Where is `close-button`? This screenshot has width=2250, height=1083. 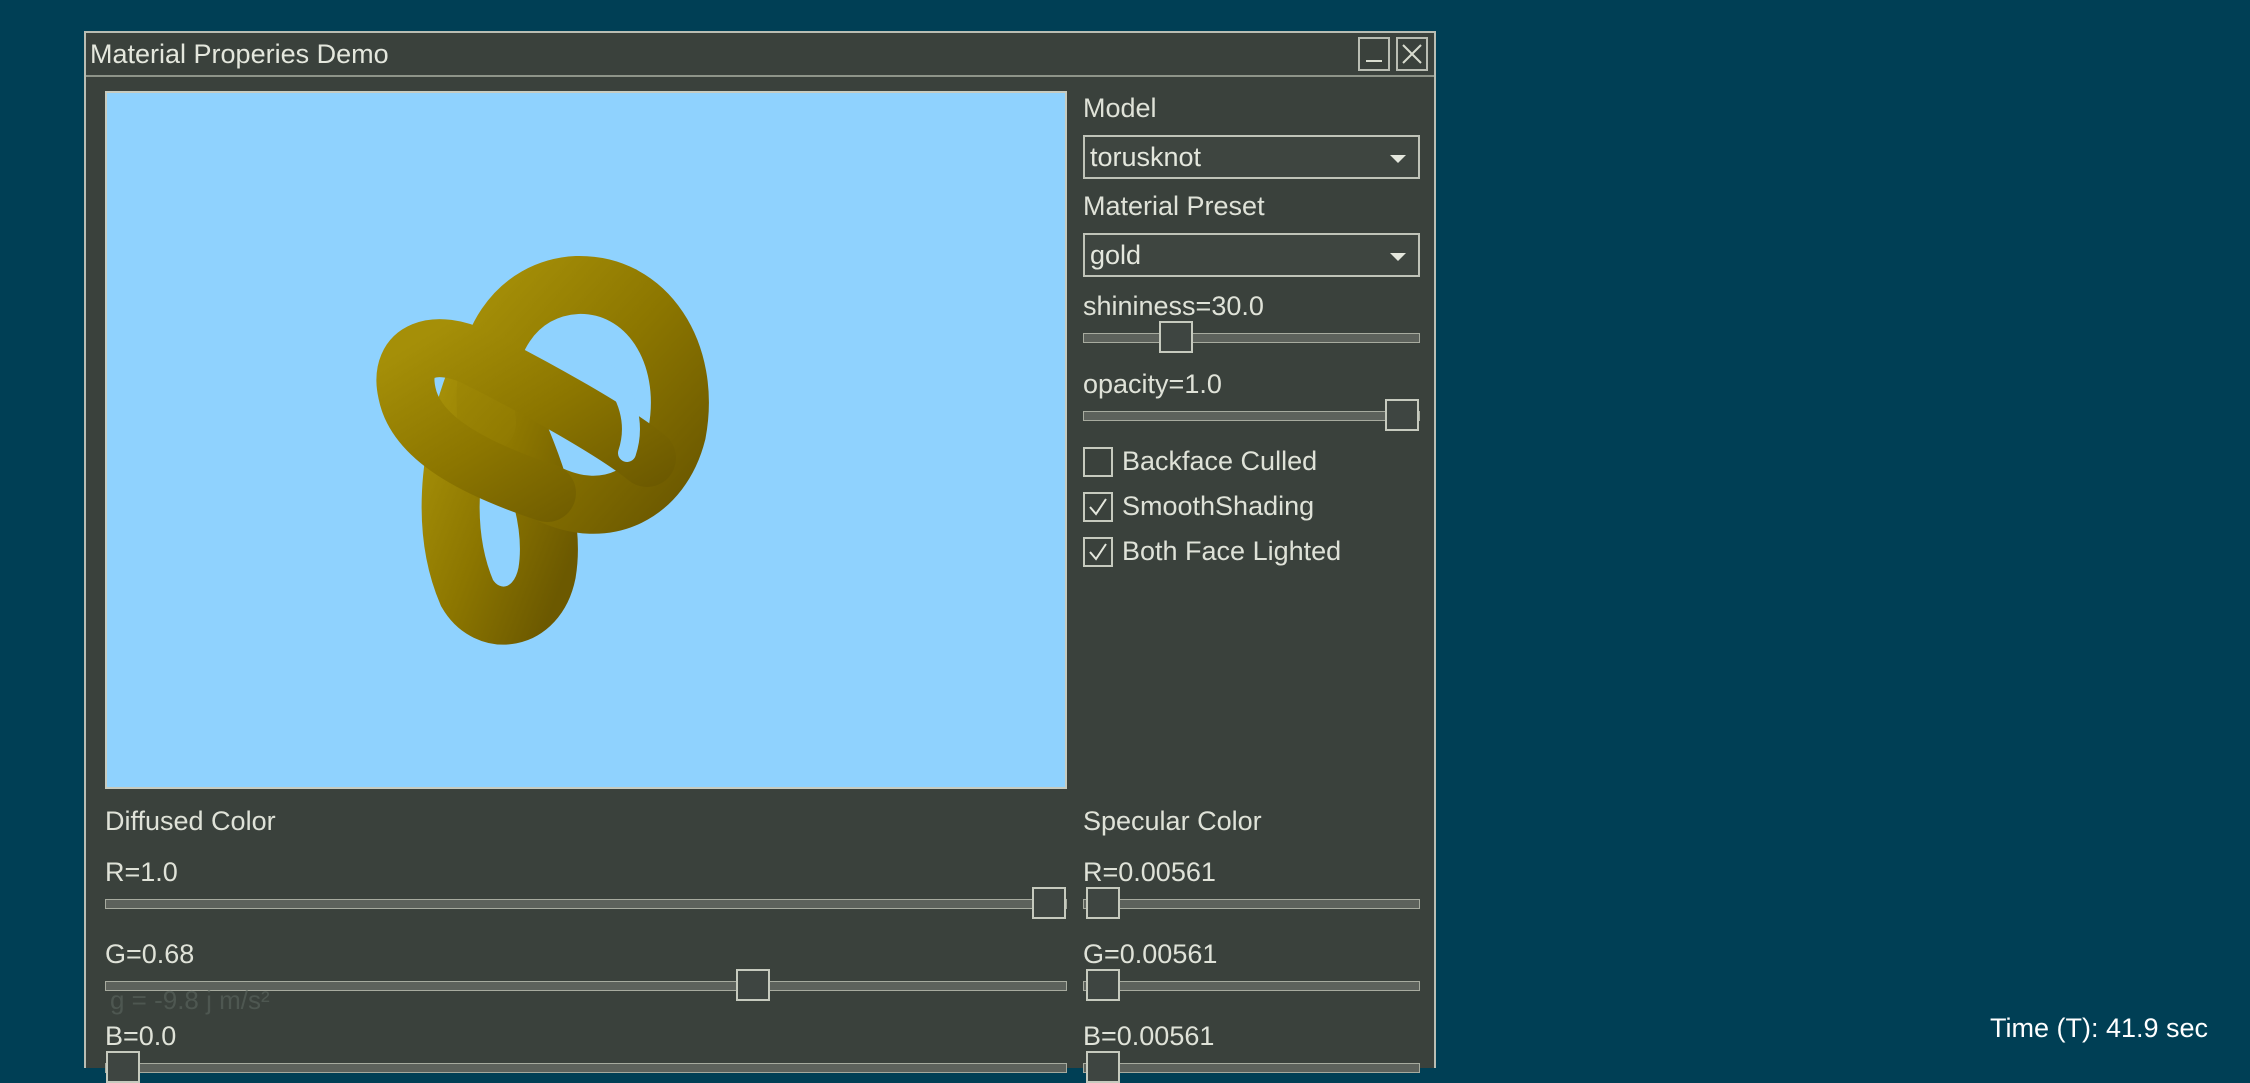 close-button is located at coordinates (1412, 54).